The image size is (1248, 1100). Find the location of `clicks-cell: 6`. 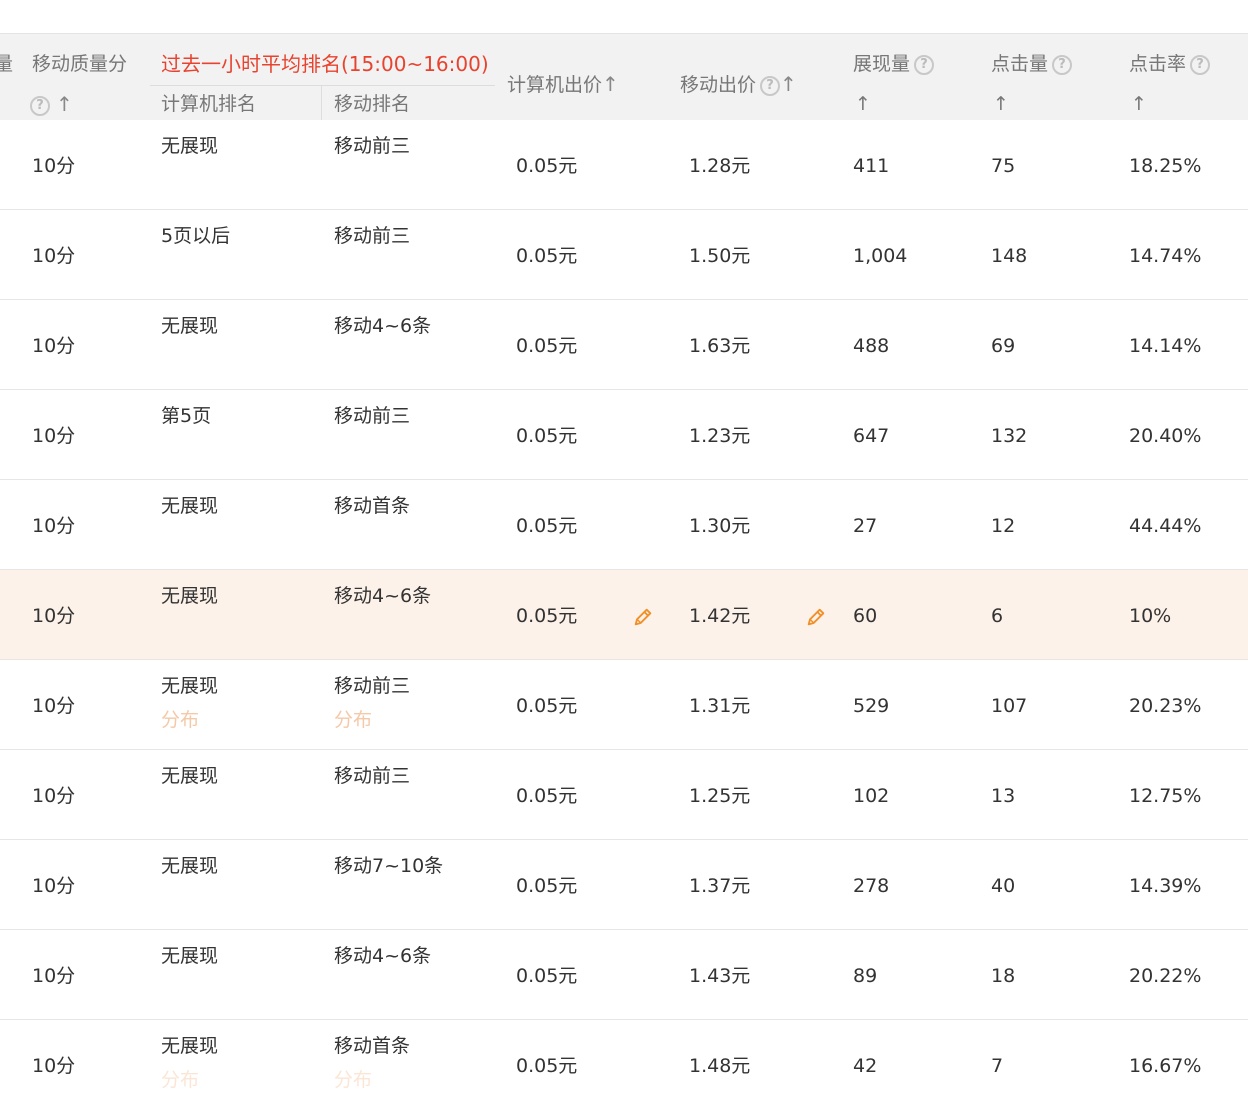

clicks-cell: 6 is located at coordinates (997, 616).